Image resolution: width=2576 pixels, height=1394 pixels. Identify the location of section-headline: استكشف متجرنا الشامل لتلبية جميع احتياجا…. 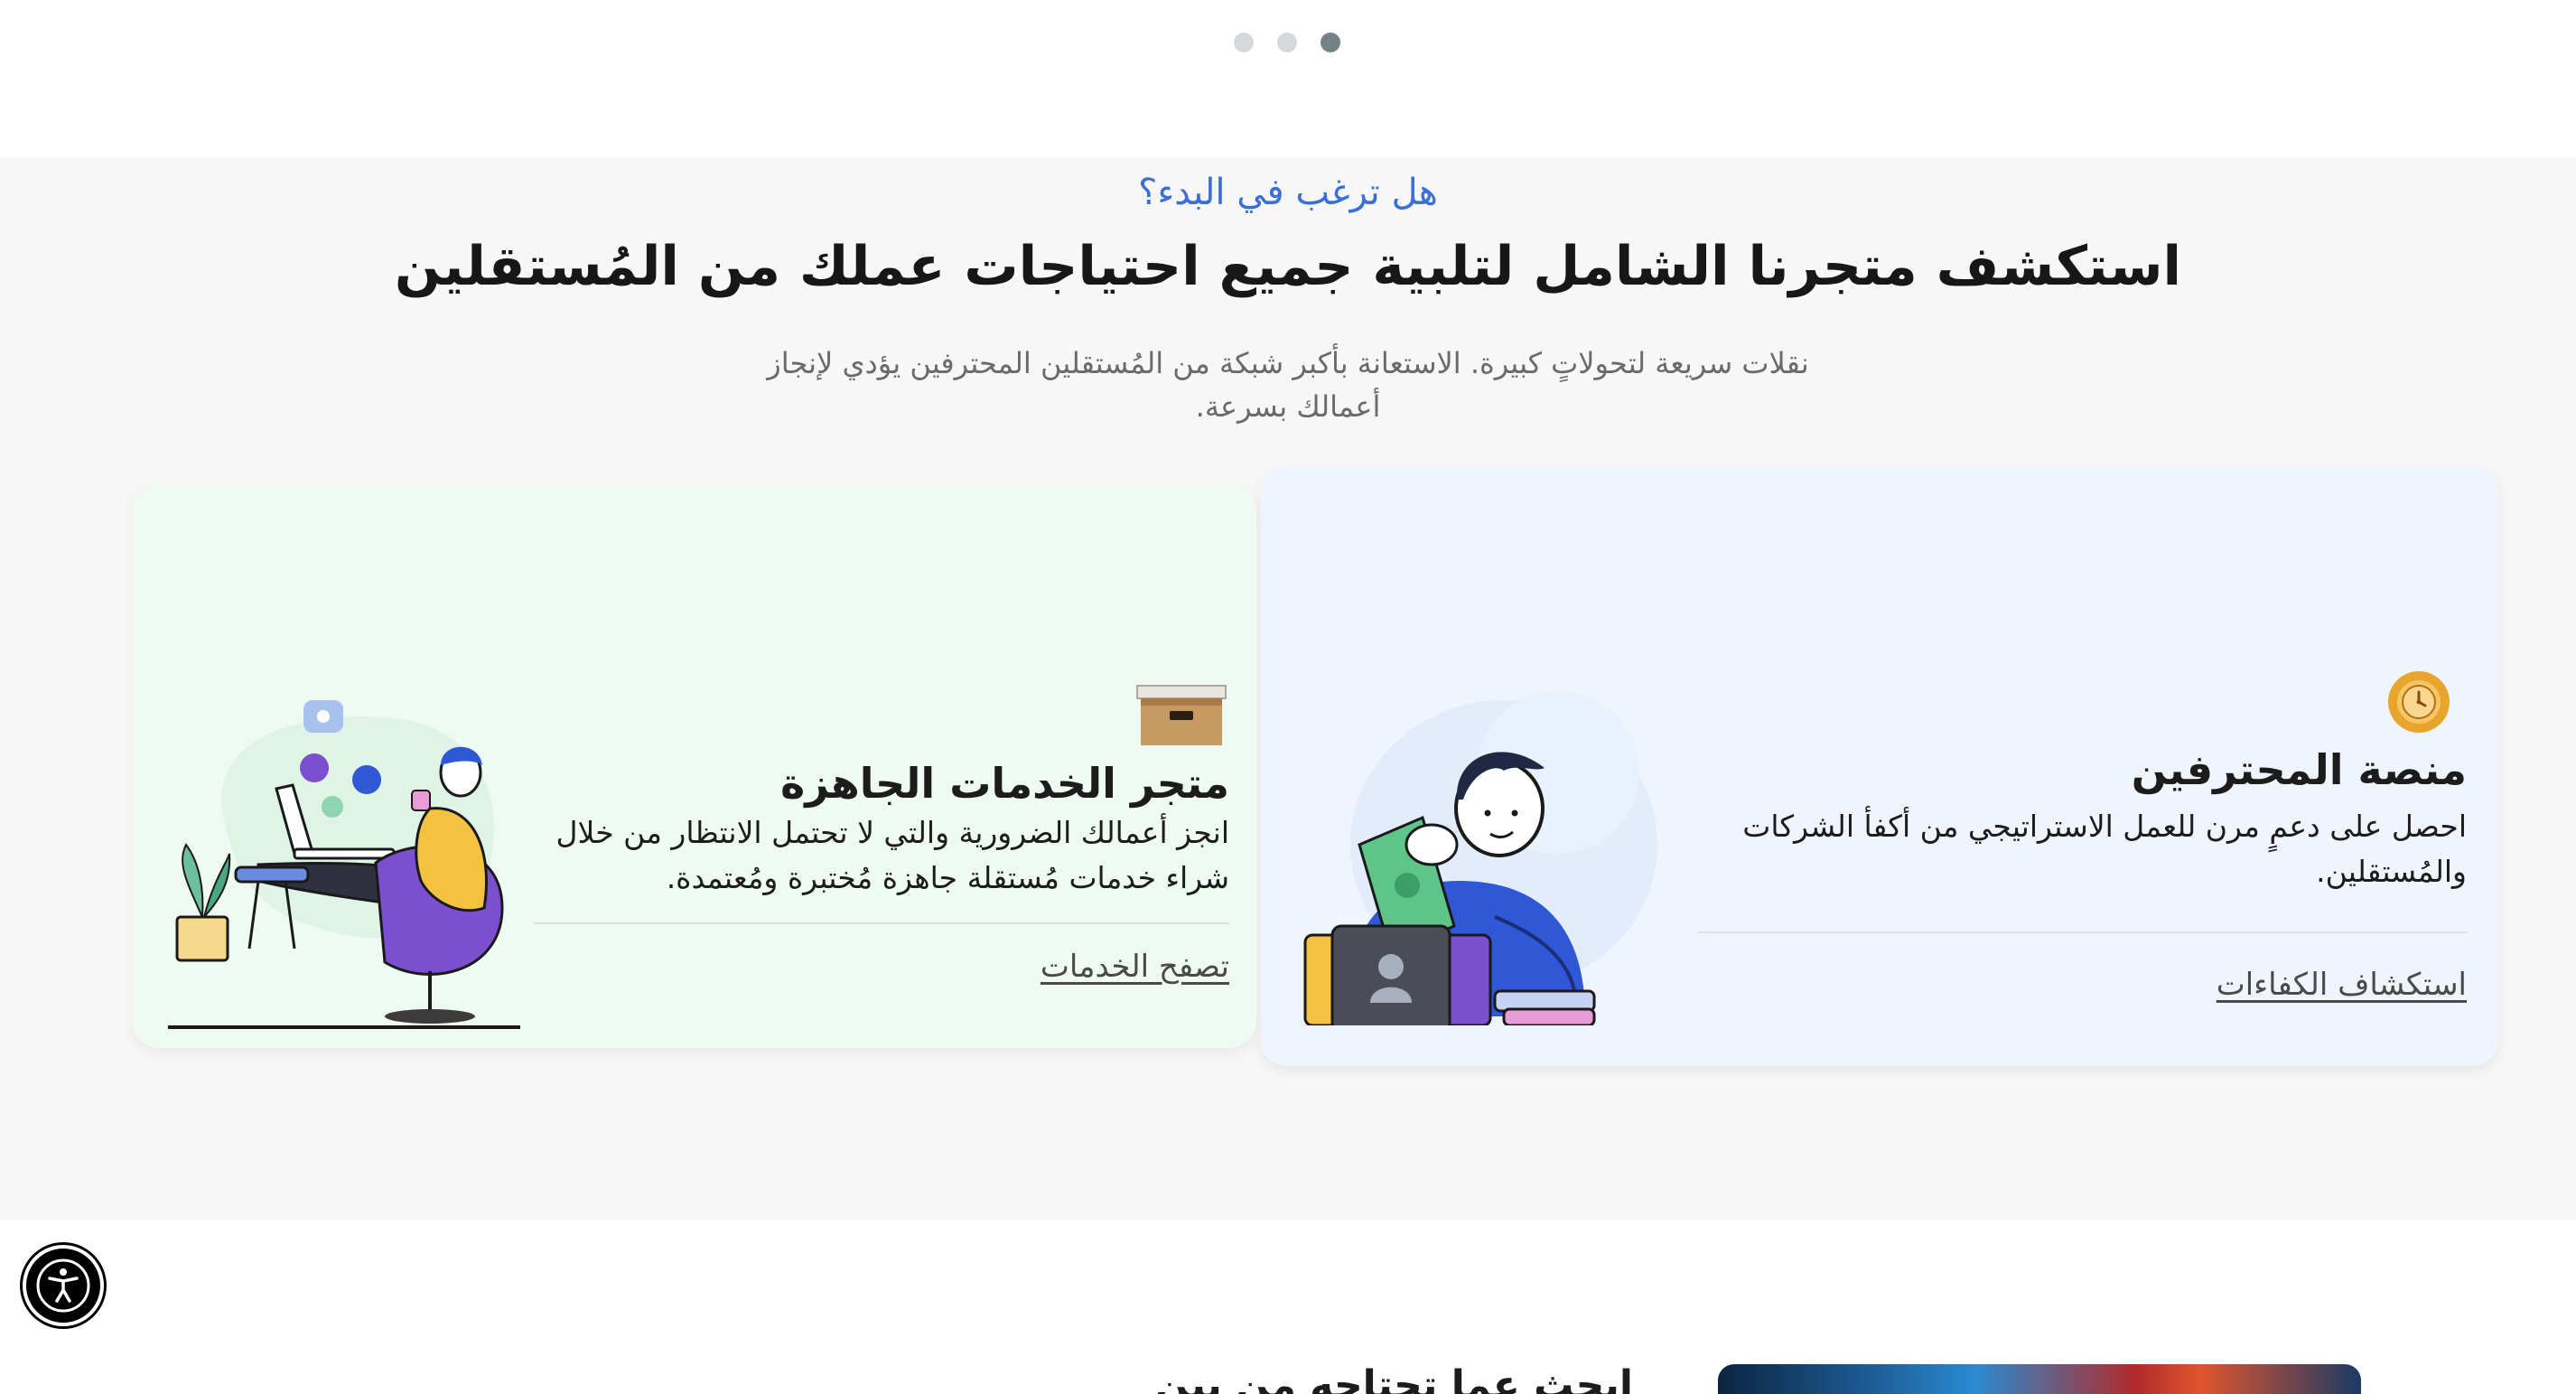
(1288, 266).